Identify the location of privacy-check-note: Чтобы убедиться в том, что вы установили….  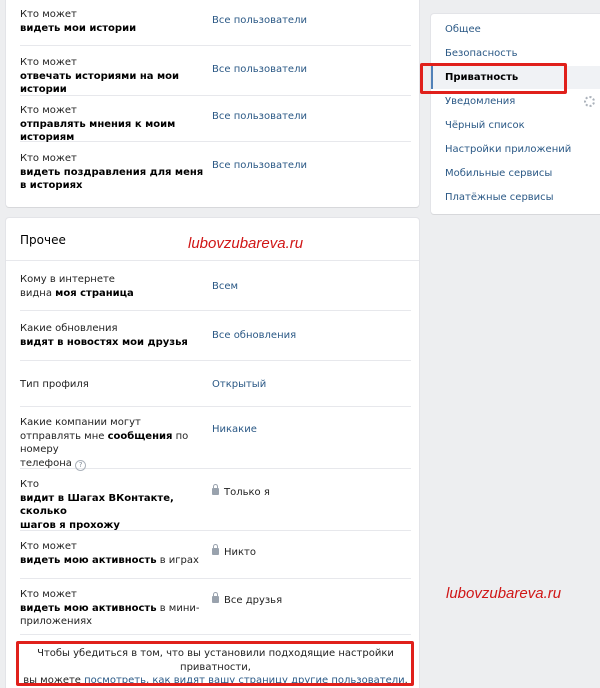
(215, 667).